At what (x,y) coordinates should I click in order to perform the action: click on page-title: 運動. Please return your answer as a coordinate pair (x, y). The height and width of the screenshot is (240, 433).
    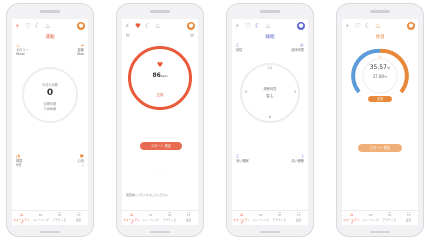
    Looking at the image, I should click on (50, 37).